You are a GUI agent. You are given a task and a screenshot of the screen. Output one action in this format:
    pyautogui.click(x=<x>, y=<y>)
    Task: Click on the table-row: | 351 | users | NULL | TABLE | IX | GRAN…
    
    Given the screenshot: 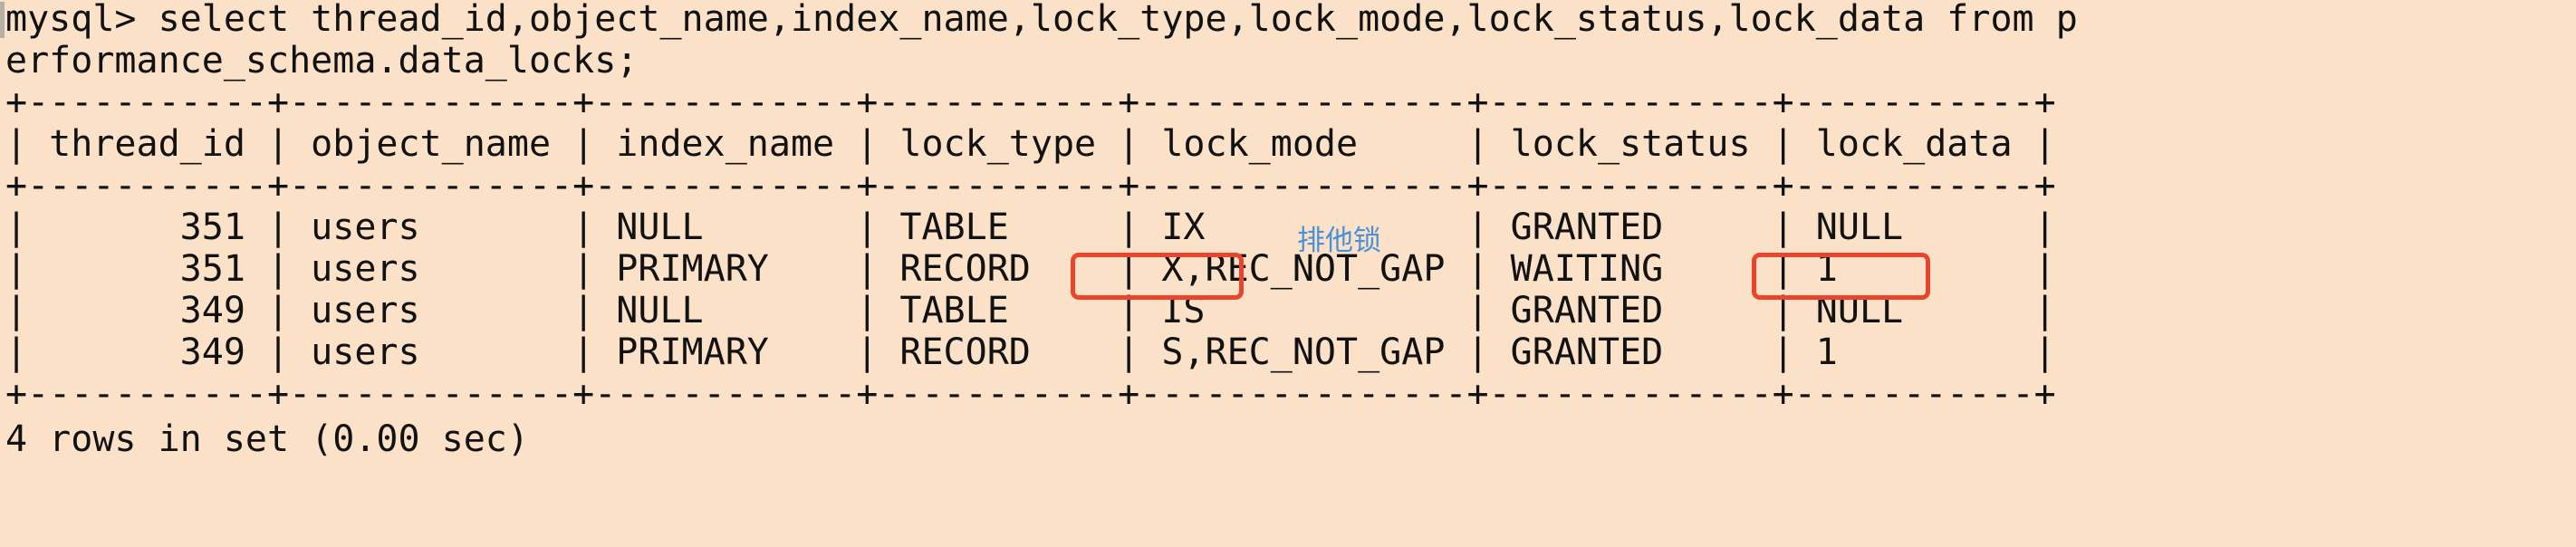 What is the action you would take?
    pyautogui.click(x=1030, y=227)
    